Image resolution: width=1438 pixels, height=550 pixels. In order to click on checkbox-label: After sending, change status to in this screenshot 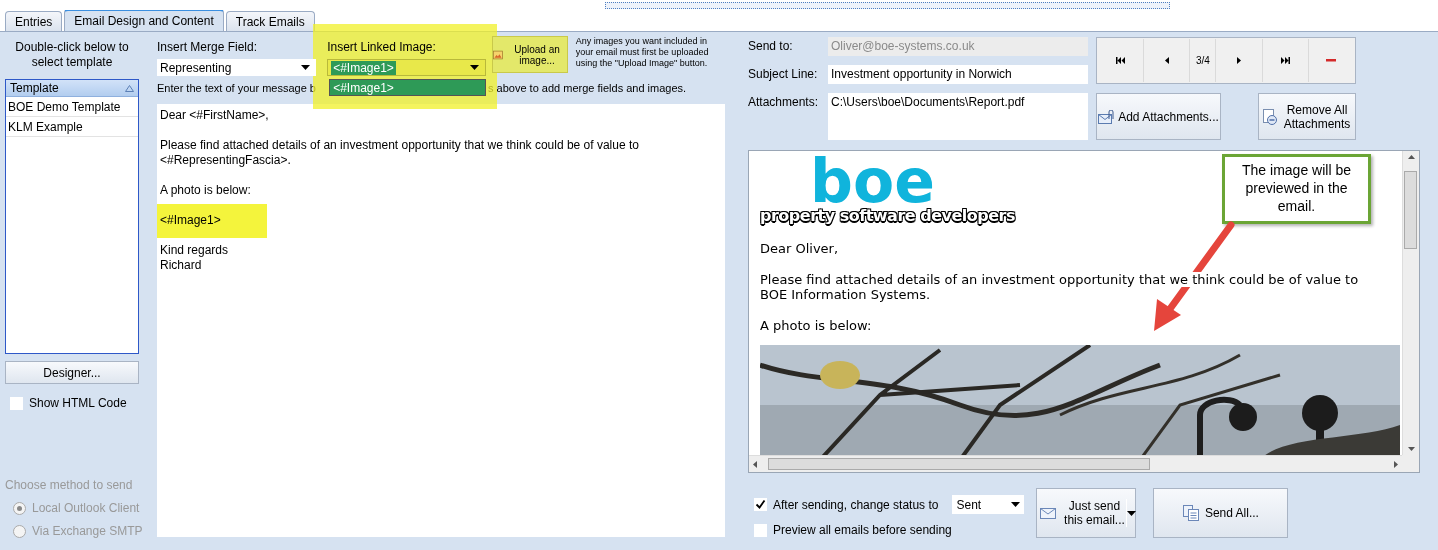, I will do `click(856, 504)`.